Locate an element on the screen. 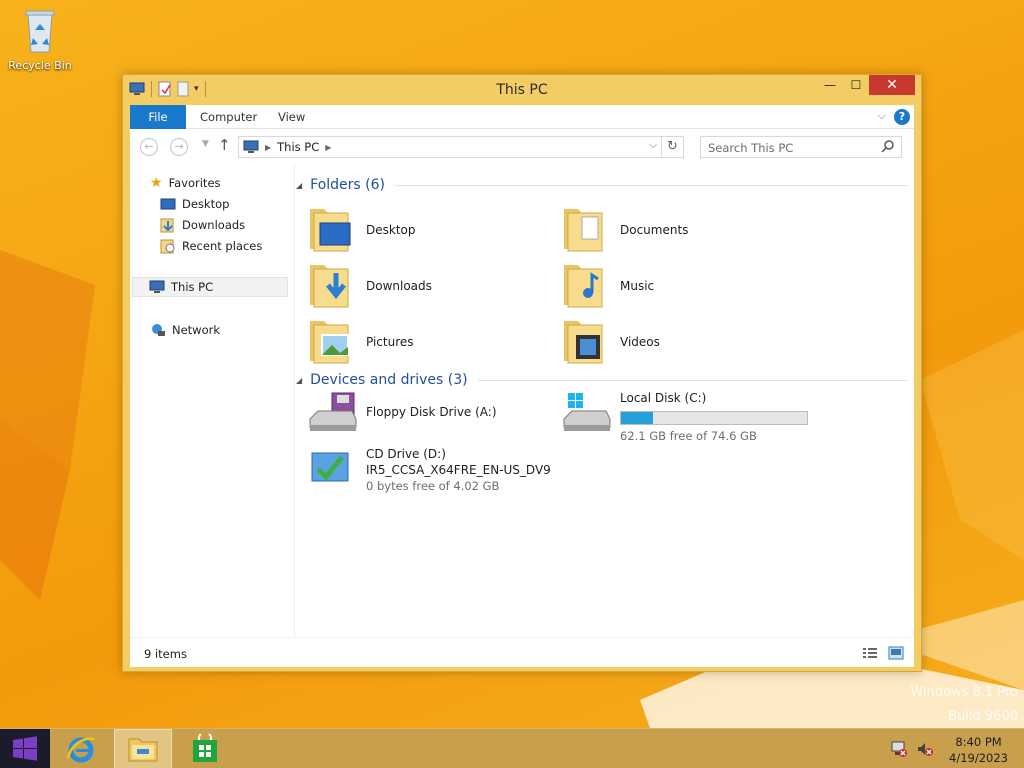  devices-group-header: ◢ Devices and drives (3) is located at coordinates (602, 380).